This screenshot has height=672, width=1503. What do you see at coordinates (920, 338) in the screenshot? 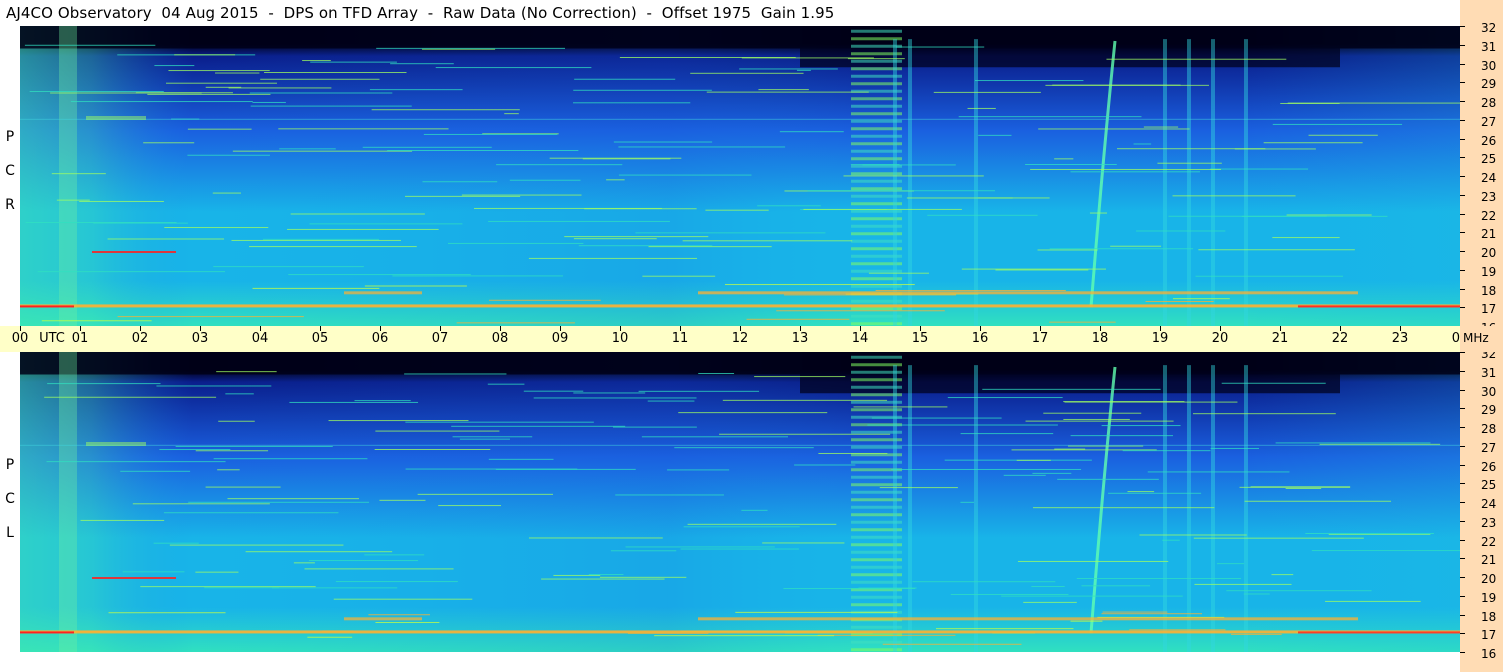
I see `time-tick-label: 15` at bounding box center [920, 338].